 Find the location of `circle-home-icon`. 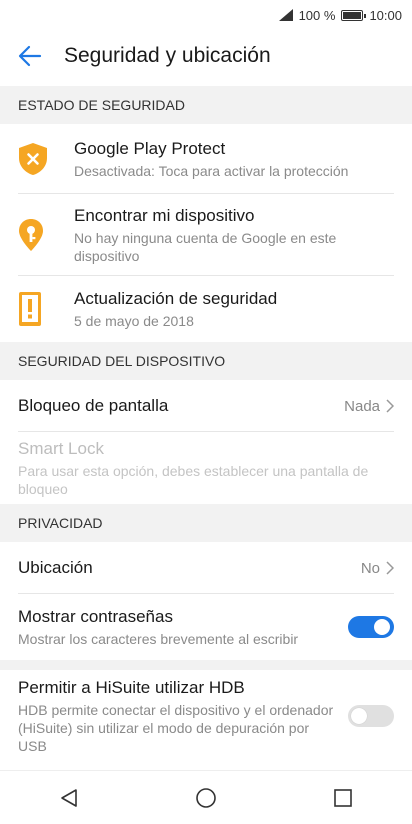

circle-home-icon is located at coordinates (206, 797).